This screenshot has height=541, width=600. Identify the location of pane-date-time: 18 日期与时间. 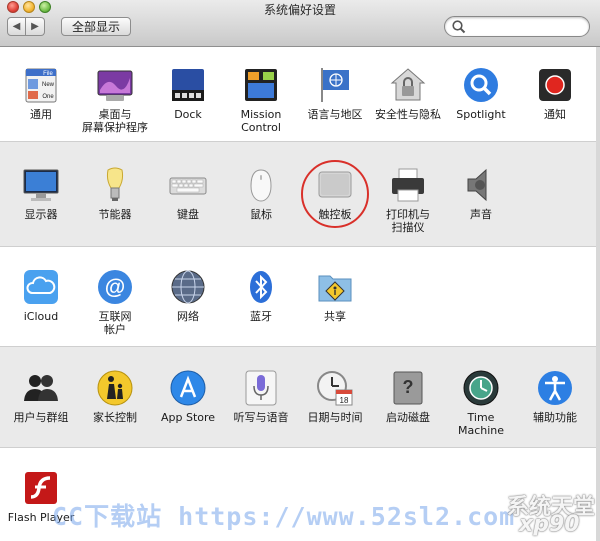
(335, 396).